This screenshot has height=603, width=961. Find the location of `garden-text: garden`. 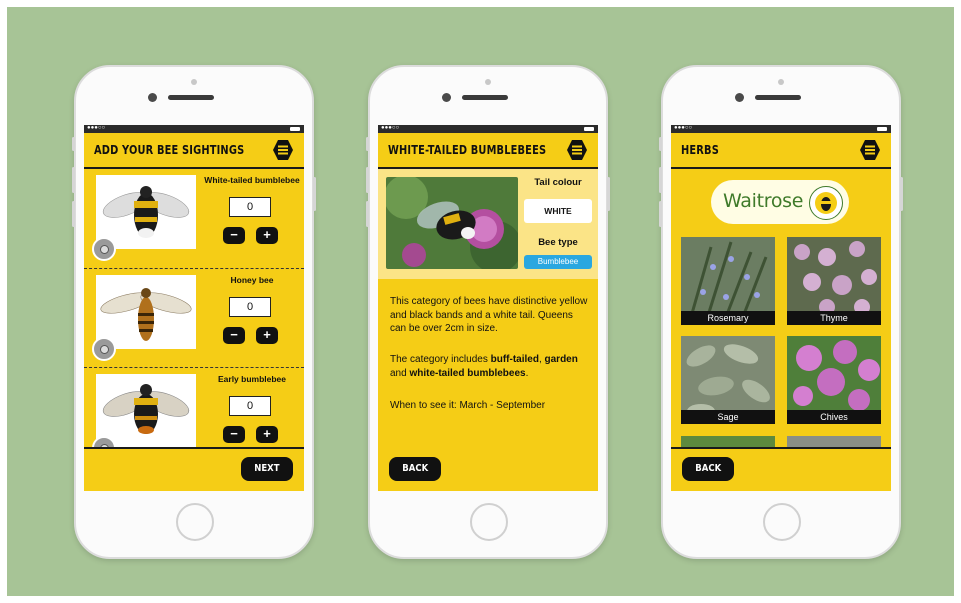

garden-text: garden is located at coordinates (561, 359).